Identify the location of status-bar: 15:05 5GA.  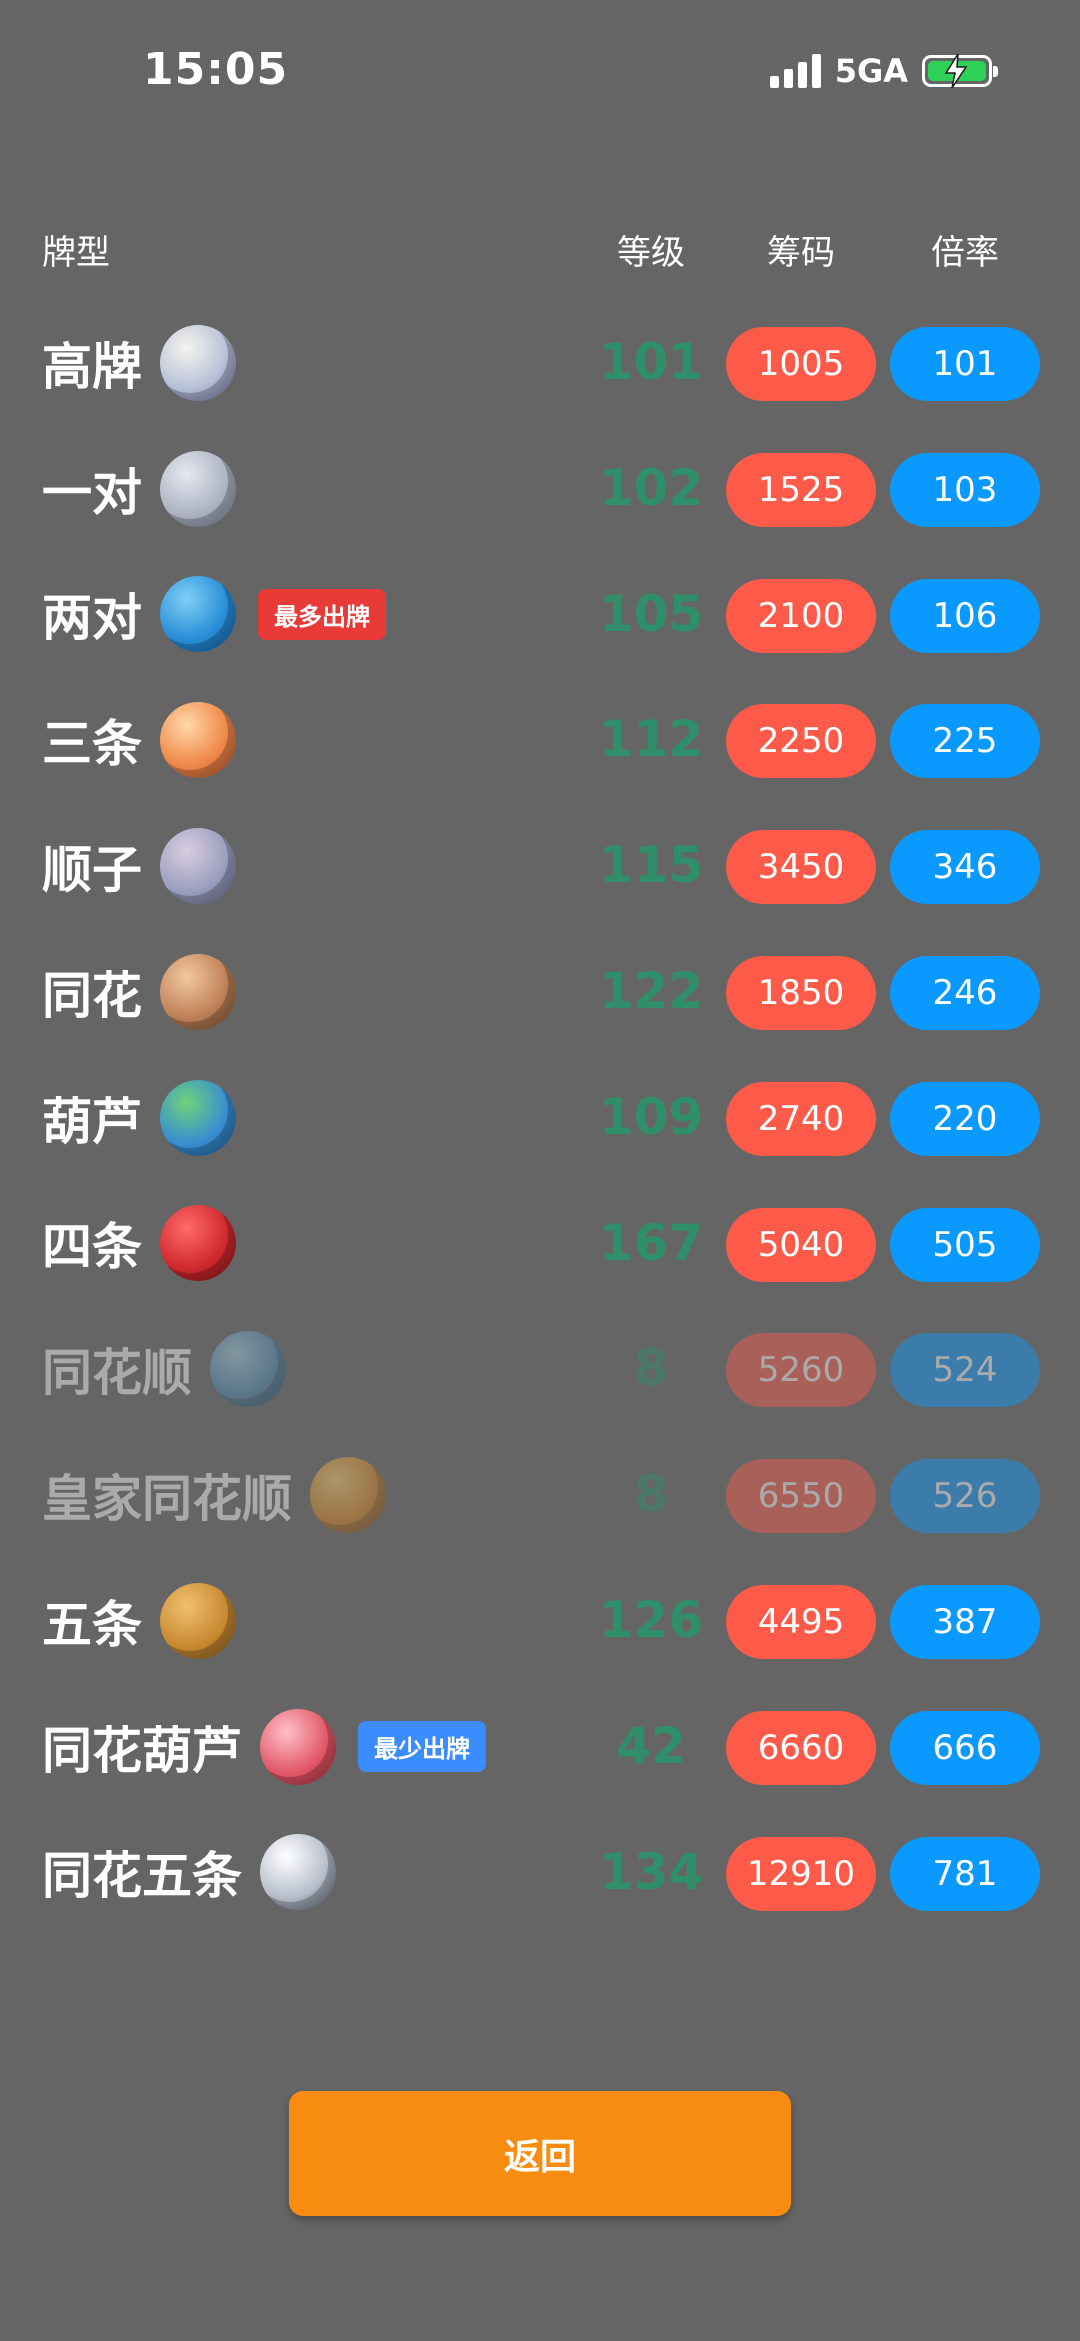
(540, 72).